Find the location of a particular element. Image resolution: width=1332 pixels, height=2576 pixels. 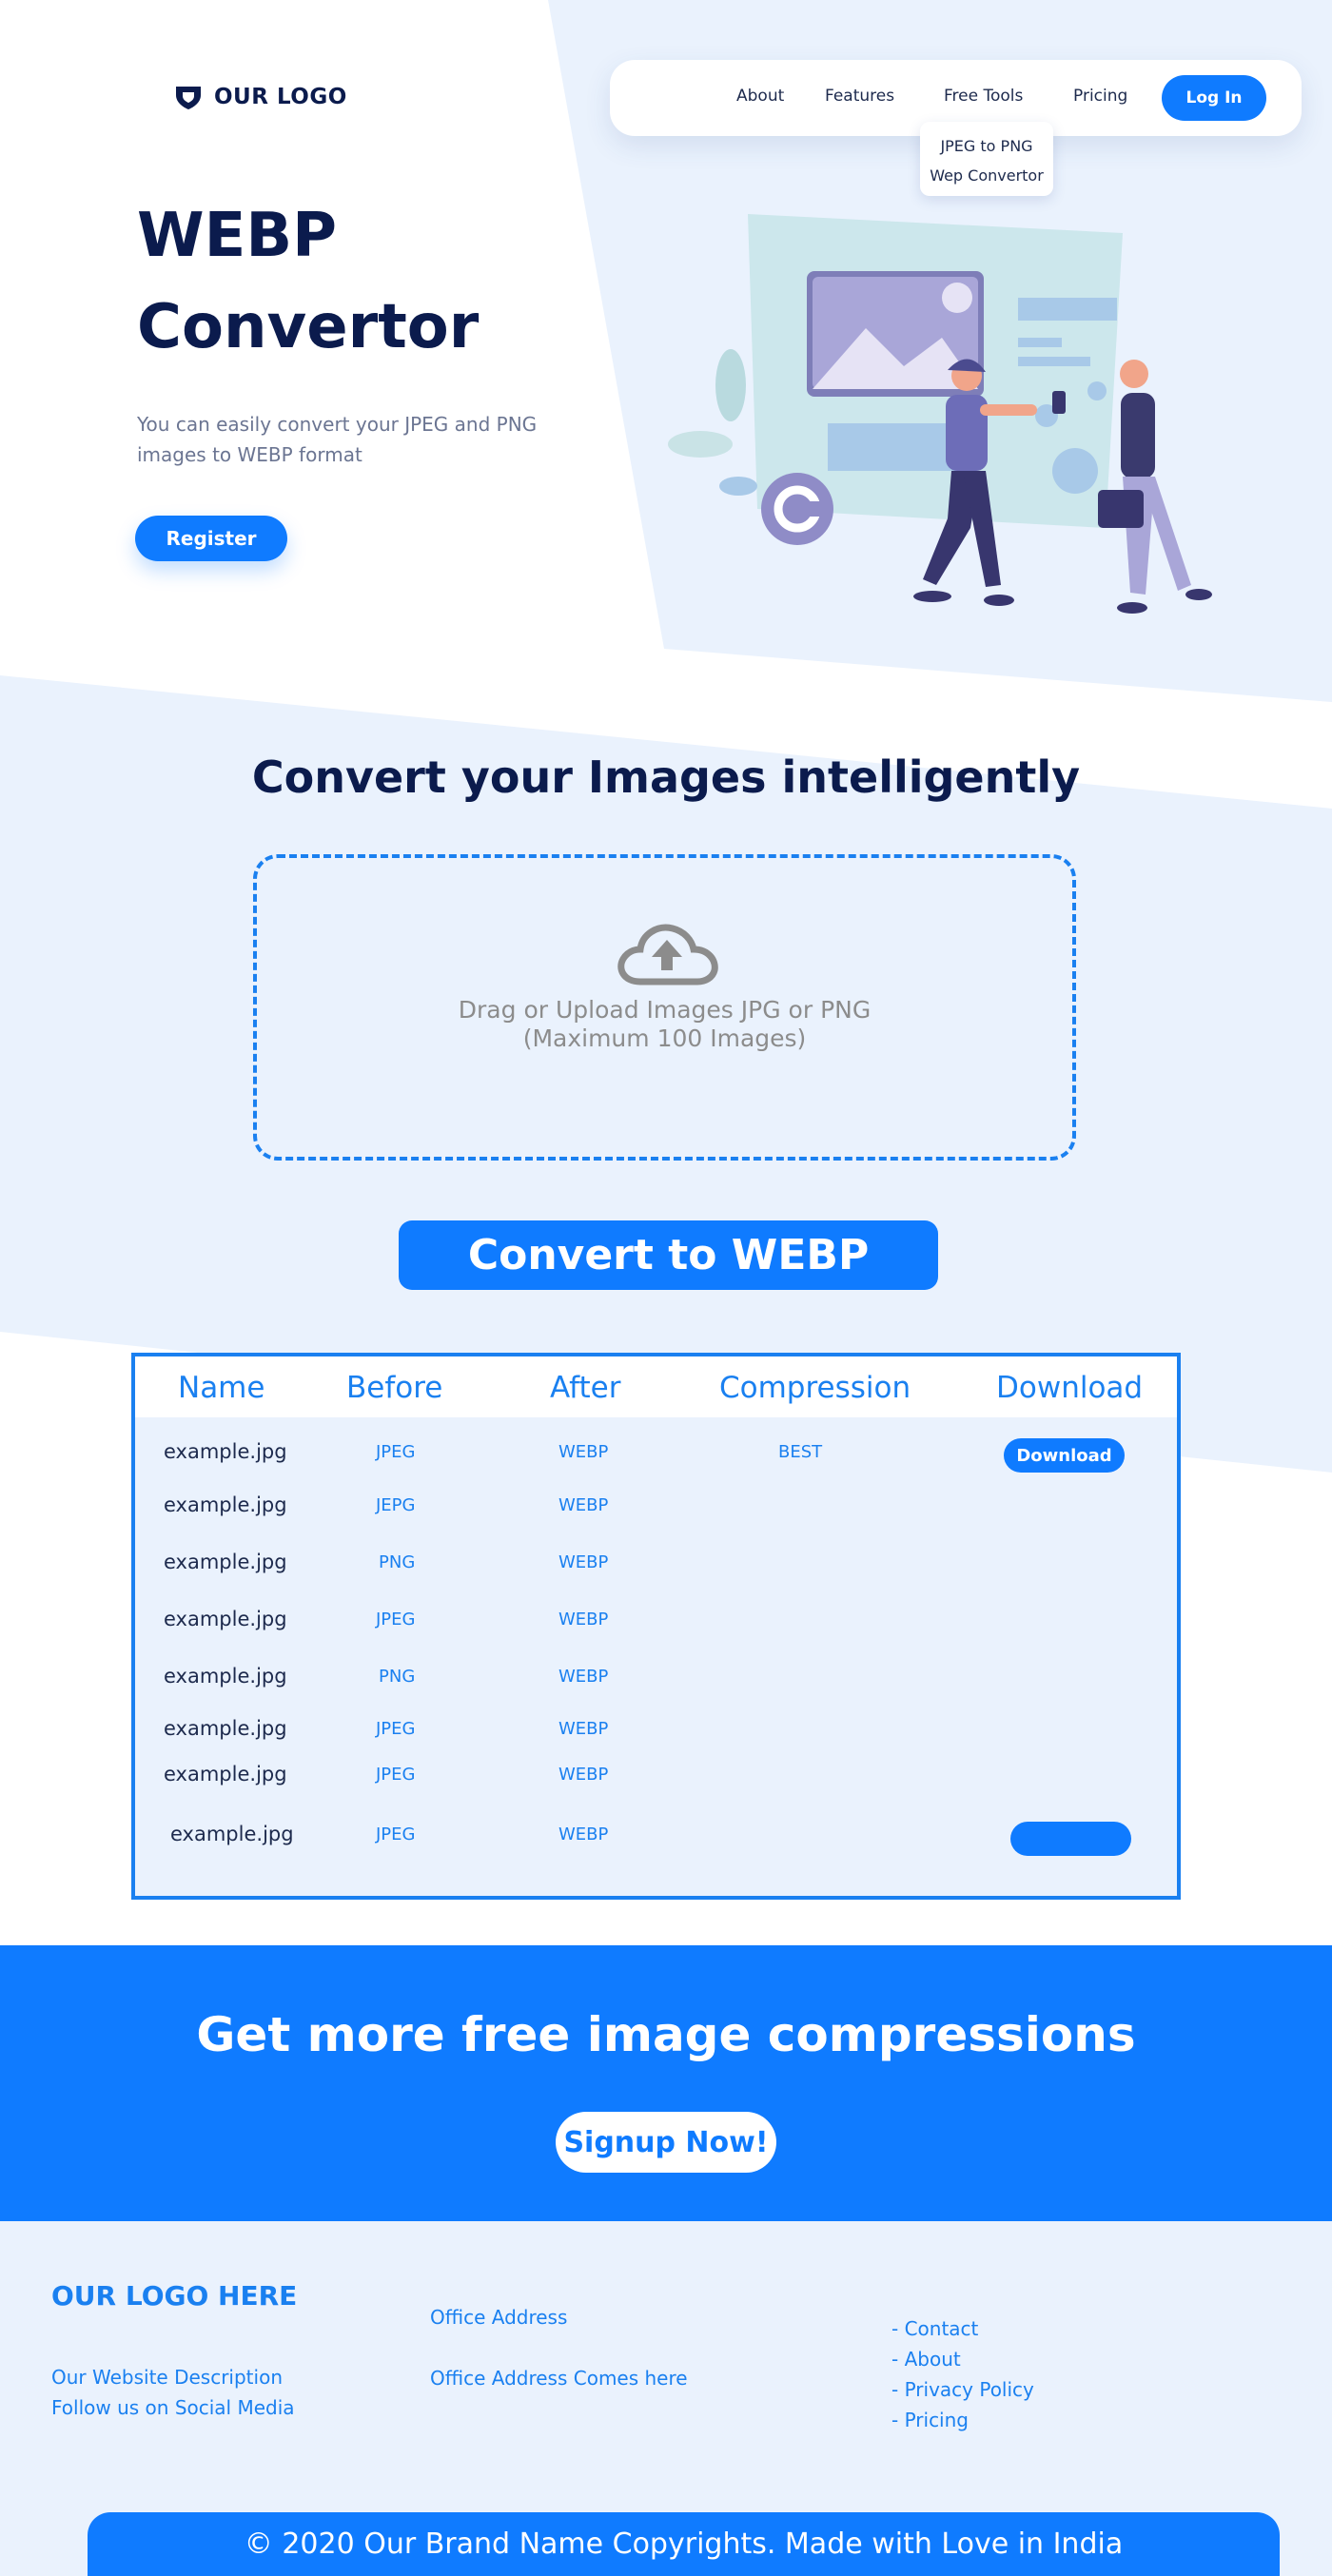

free-tools-dropdown: JPEG to PNG Wep Convertor is located at coordinates (986, 159).